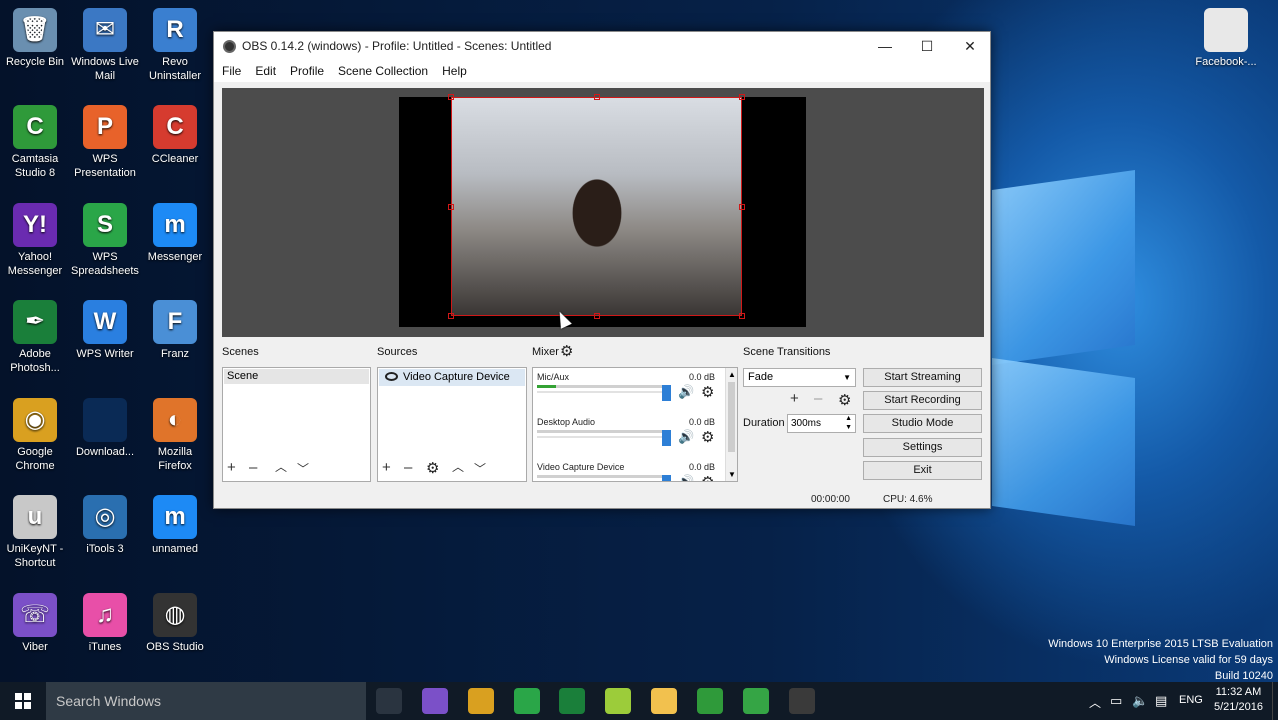 The height and width of the screenshot is (720, 1278). What do you see at coordinates (1161, 701) in the screenshot?
I see `notification-icon: ▤` at bounding box center [1161, 701].